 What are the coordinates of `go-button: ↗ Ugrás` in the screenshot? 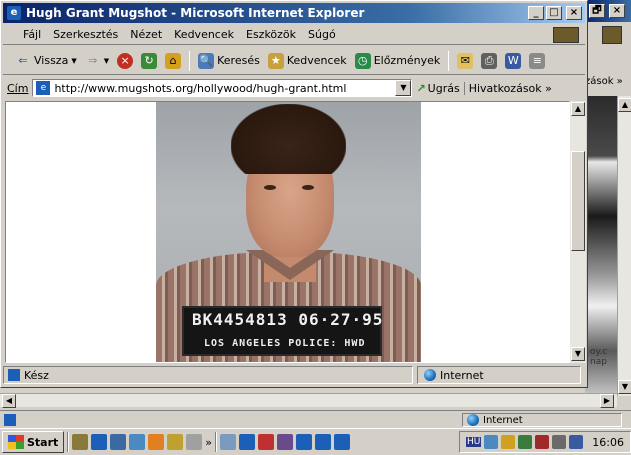 It's located at (437, 88).